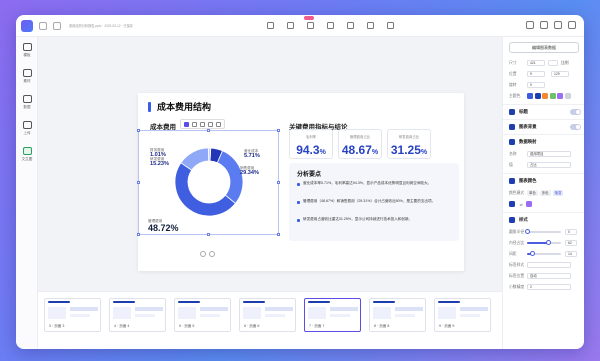 The height and width of the screenshot is (361, 600). I want to click on x-input: 9, so click(536, 74).